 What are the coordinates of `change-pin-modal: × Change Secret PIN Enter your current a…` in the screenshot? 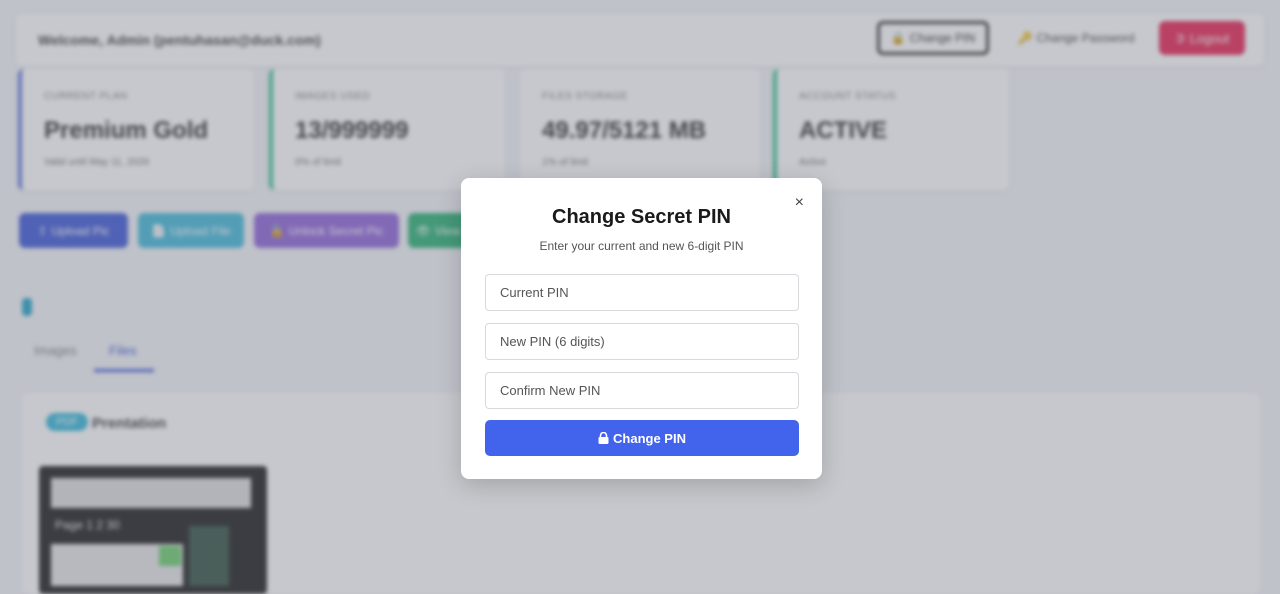 It's located at (641, 328).